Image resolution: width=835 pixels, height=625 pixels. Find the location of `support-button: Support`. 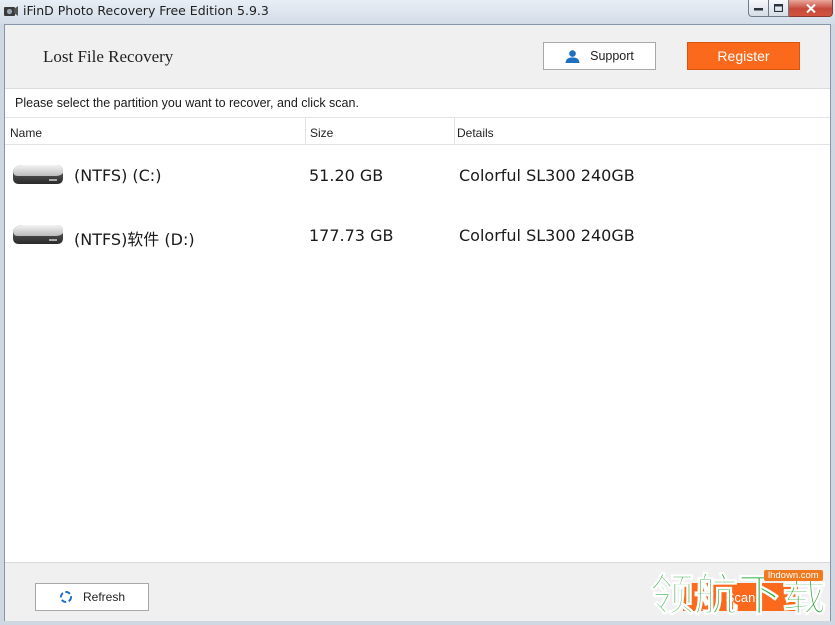

support-button: Support is located at coordinates (599, 56).